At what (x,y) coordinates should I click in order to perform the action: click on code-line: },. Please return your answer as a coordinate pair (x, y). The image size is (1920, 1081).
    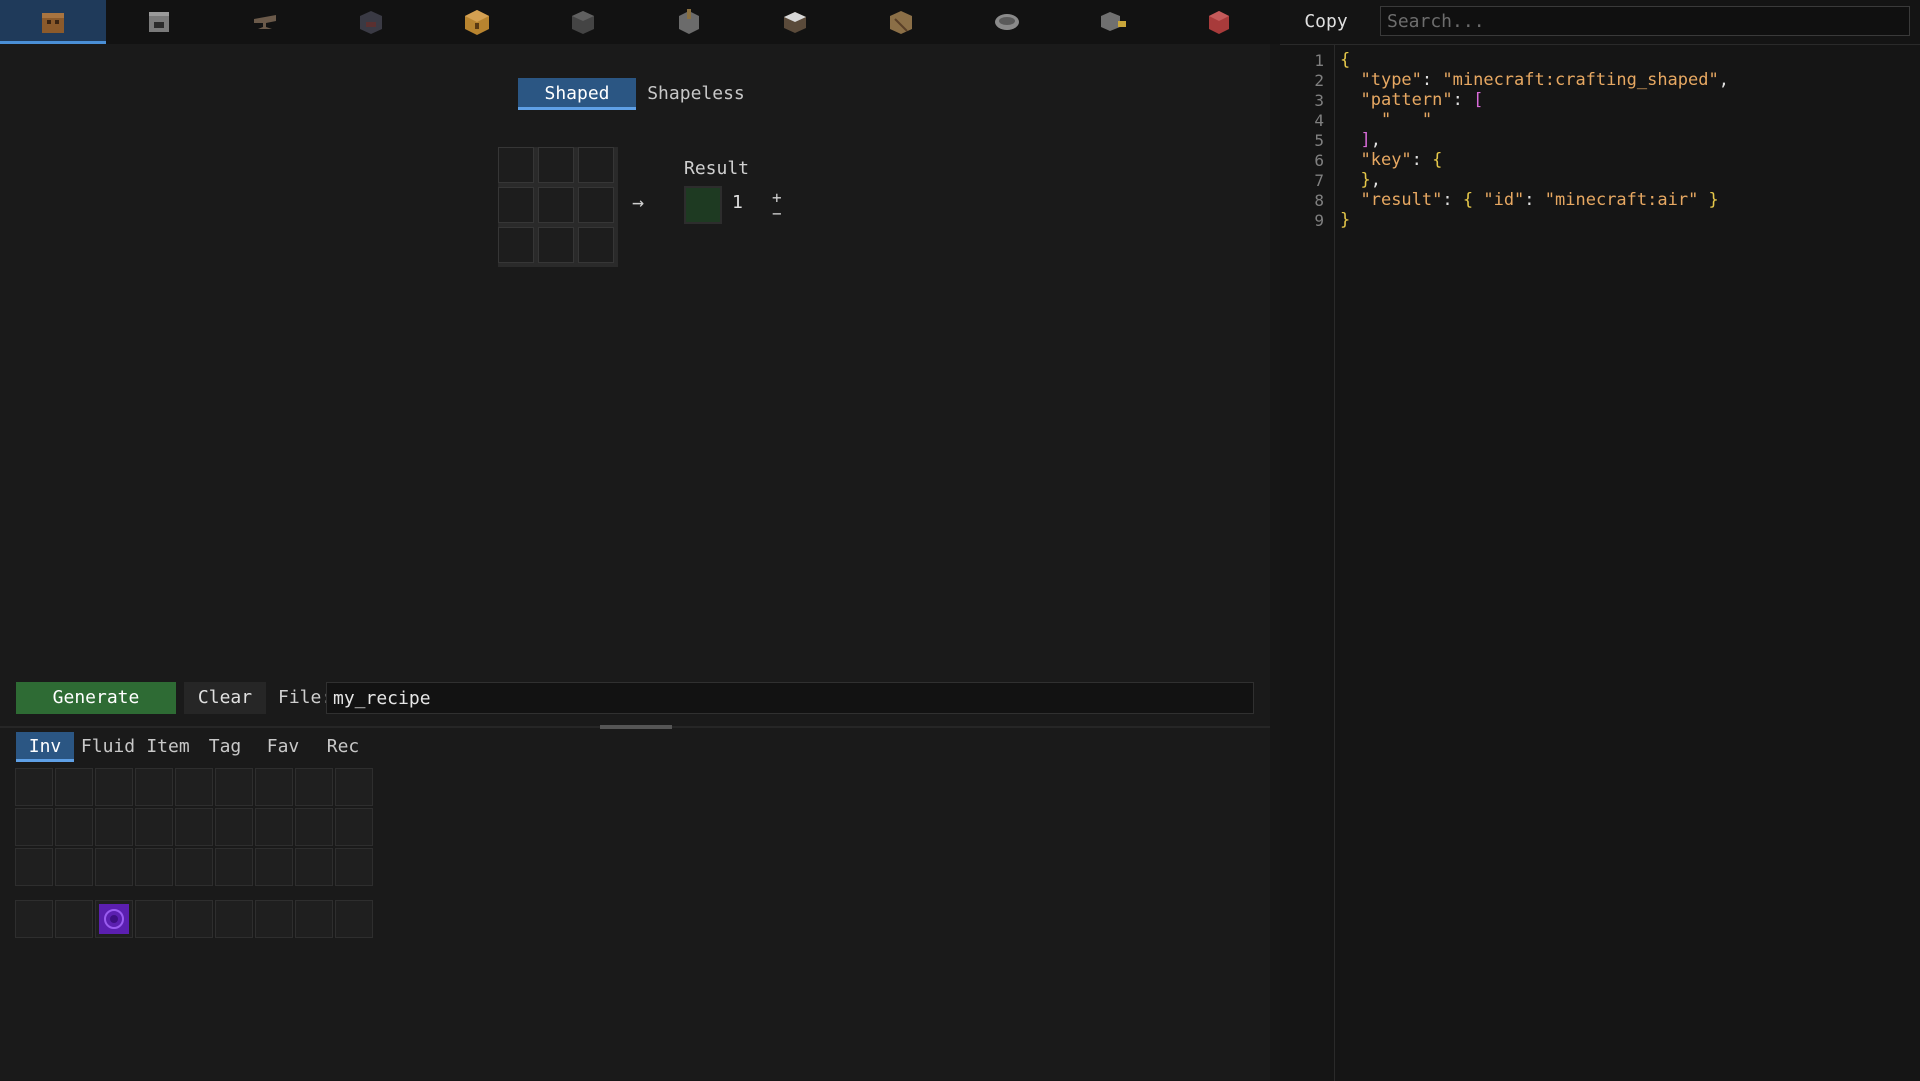
    Looking at the image, I should click on (1370, 180).